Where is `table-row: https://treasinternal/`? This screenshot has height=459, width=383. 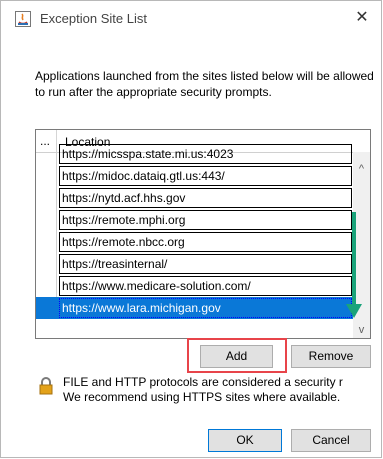
table-row: https://treasinternal/ is located at coordinates (195, 264).